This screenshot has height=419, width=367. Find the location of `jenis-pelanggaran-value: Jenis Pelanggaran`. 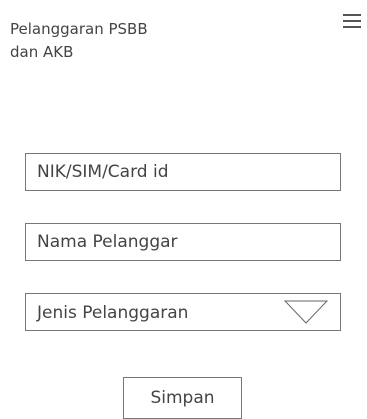

jenis-pelanggaran-value: Jenis Pelanggaran is located at coordinates (113, 313).